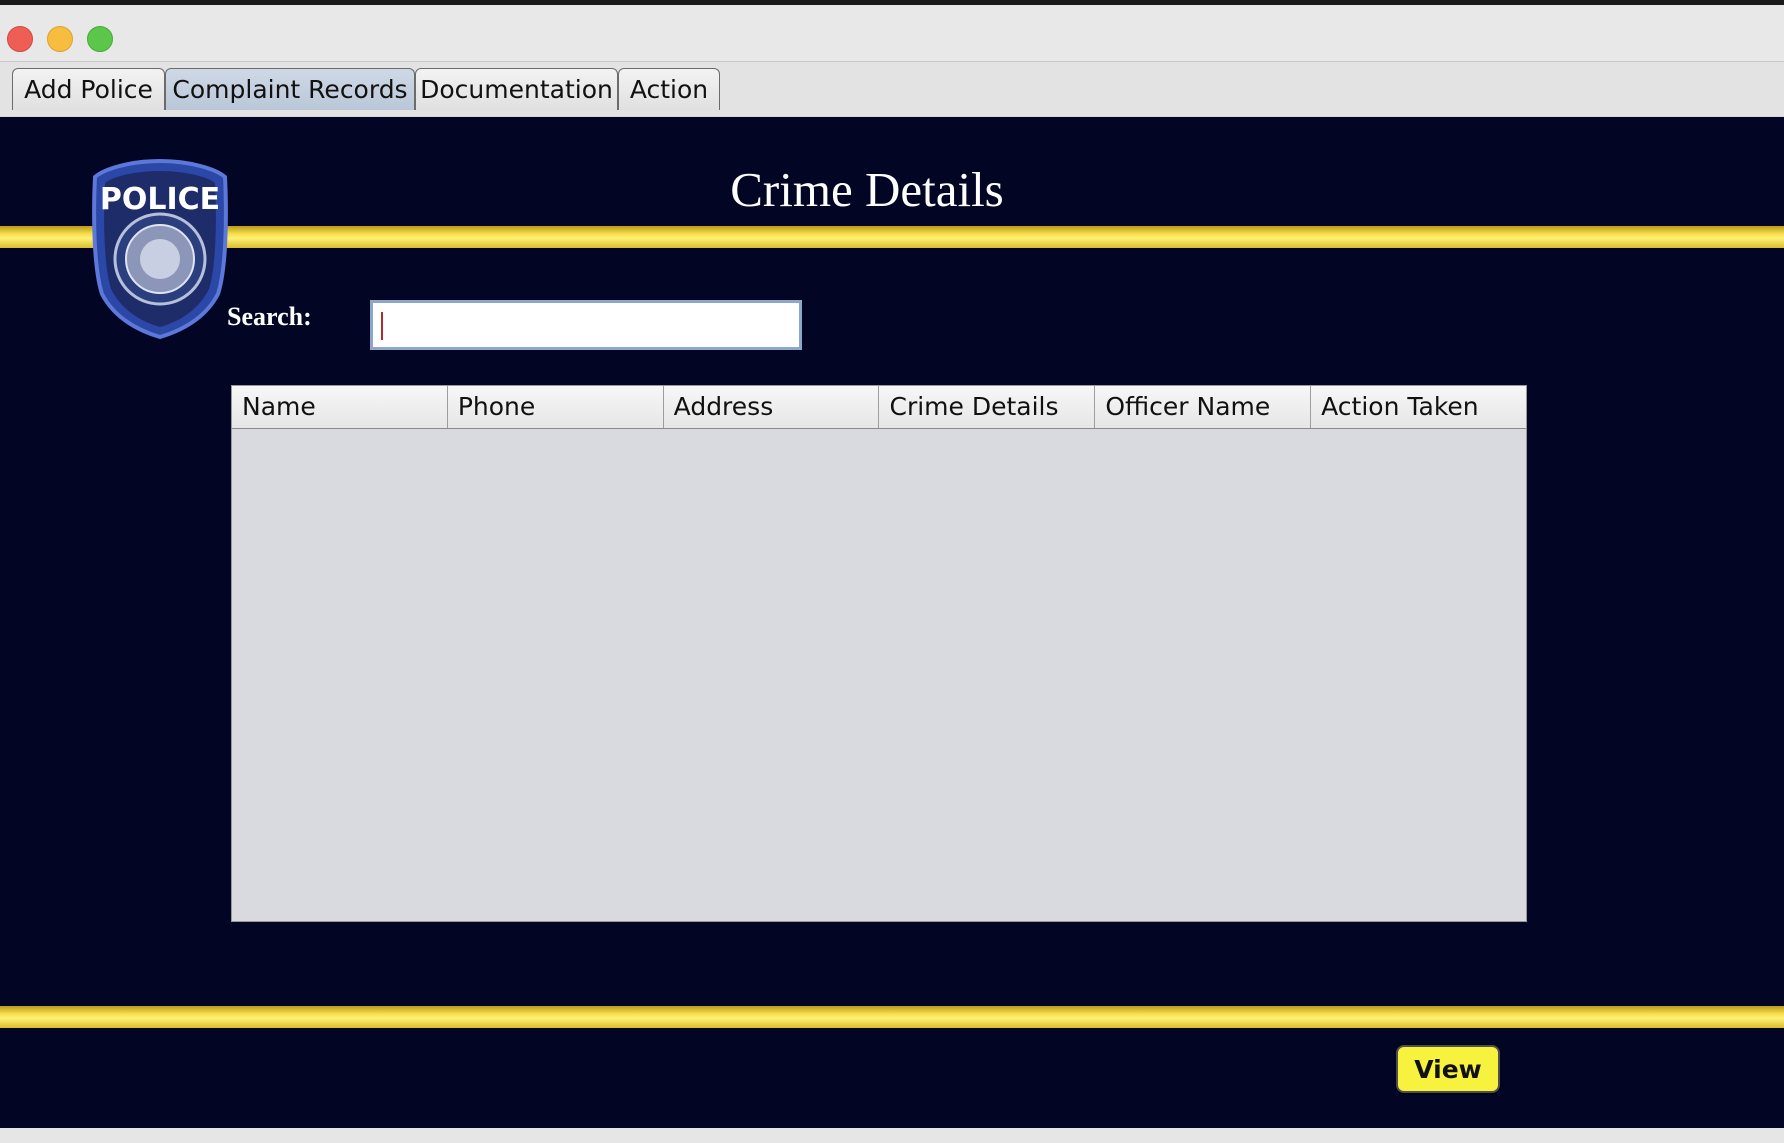  Describe the element at coordinates (892, 237) in the screenshot. I see `top-yellow-stripe` at that location.